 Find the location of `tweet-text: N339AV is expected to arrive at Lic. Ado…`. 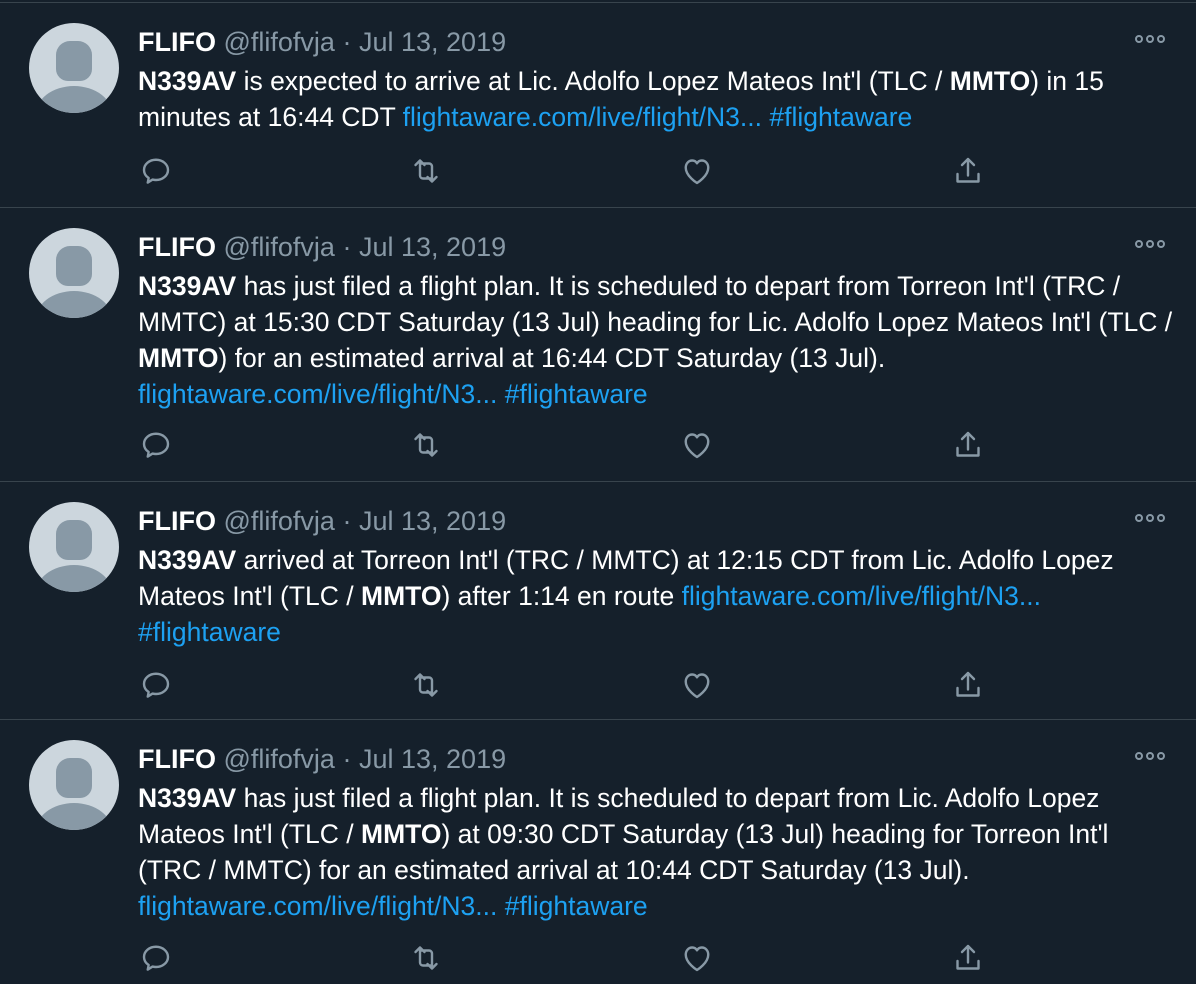

tweet-text: N339AV is expected to arrive at Lic. Ado… is located at coordinates (658, 99).